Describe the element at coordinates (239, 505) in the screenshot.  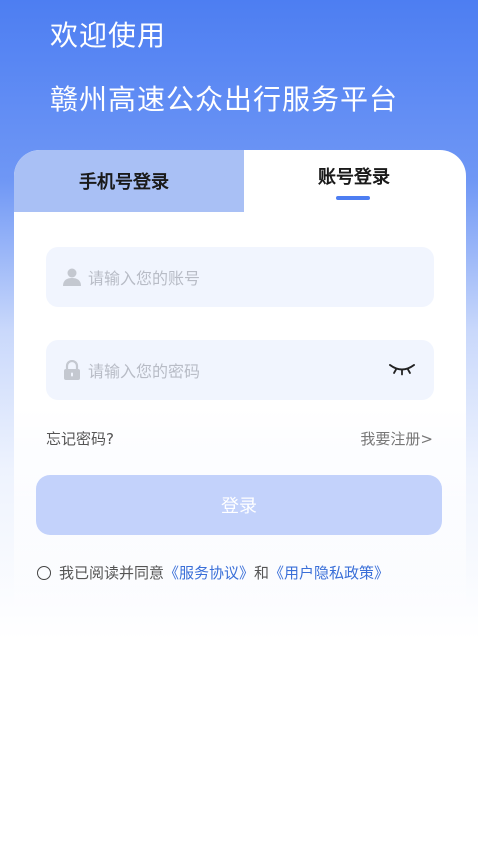
I see `login-button: 登录` at that location.